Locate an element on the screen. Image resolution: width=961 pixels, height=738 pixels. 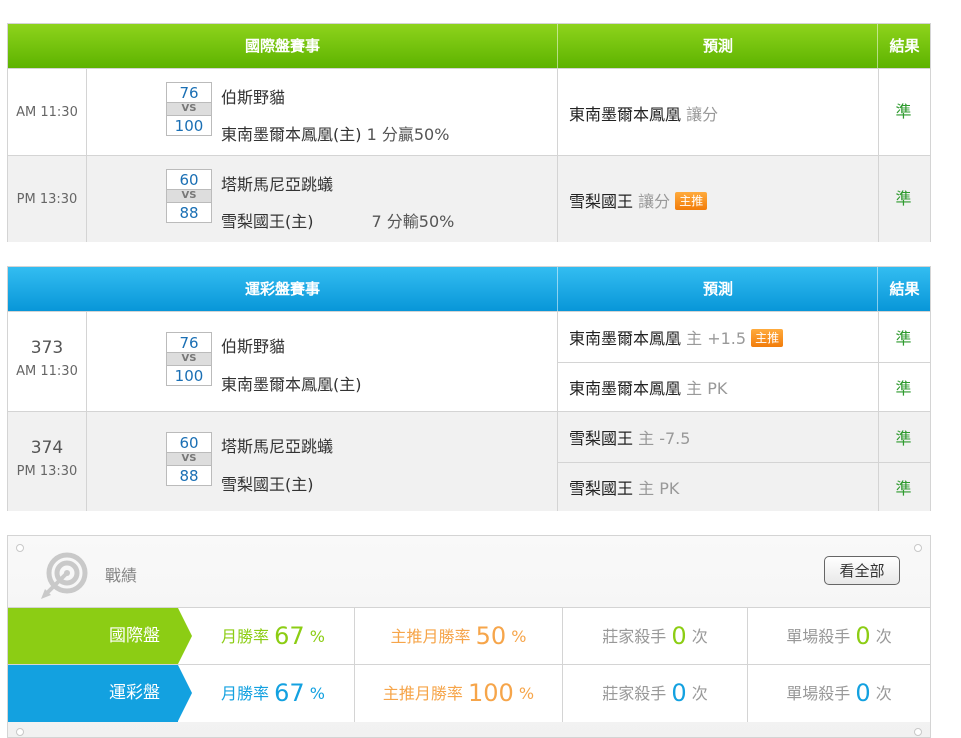
home-team-line: 東南墨爾本鳳凰(主) 1 分贏50% is located at coordinates (335, 133).